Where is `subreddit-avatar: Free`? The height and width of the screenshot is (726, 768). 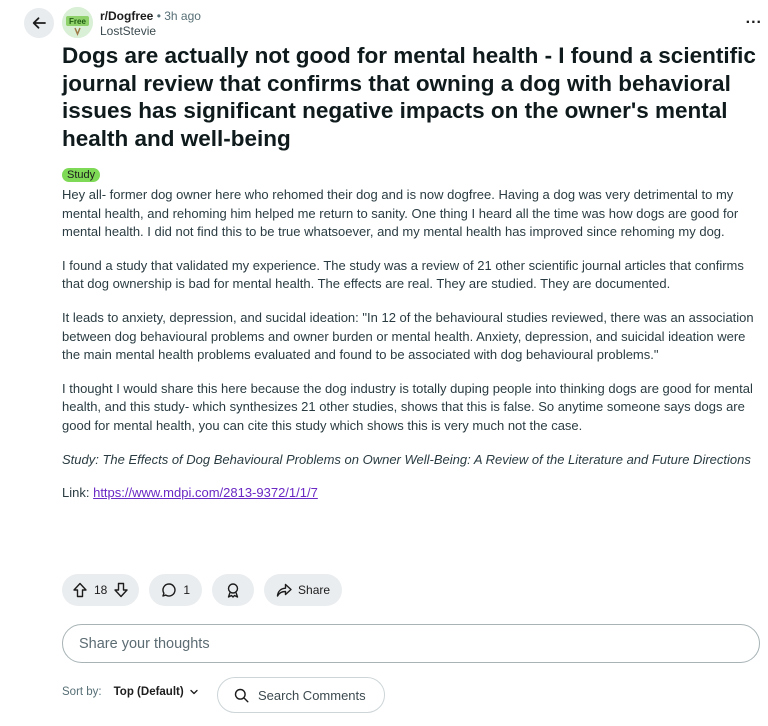
subreddit-avatar: Free is located at coordinates (77, 22).